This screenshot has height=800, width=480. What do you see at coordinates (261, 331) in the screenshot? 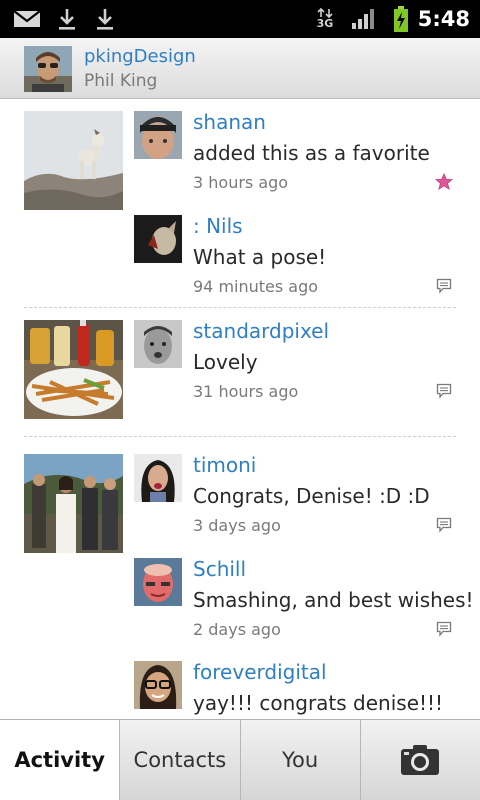
I see `commenter-name: standardpixel` at bounding box center [261, 331].